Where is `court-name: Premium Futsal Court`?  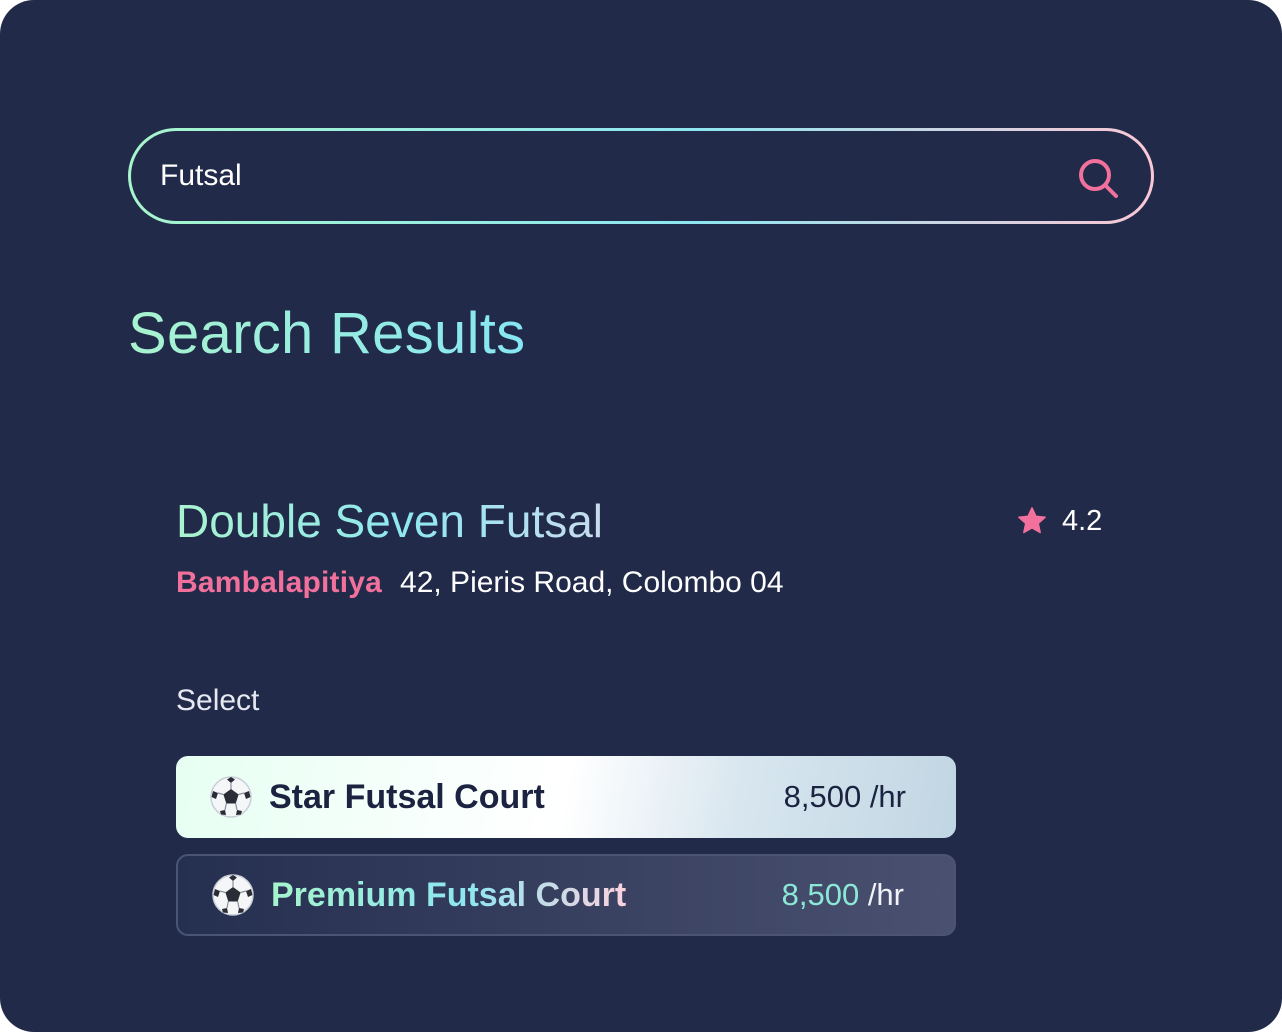
court-name: Premium Futsal Court is located at coordinates (449, 894).